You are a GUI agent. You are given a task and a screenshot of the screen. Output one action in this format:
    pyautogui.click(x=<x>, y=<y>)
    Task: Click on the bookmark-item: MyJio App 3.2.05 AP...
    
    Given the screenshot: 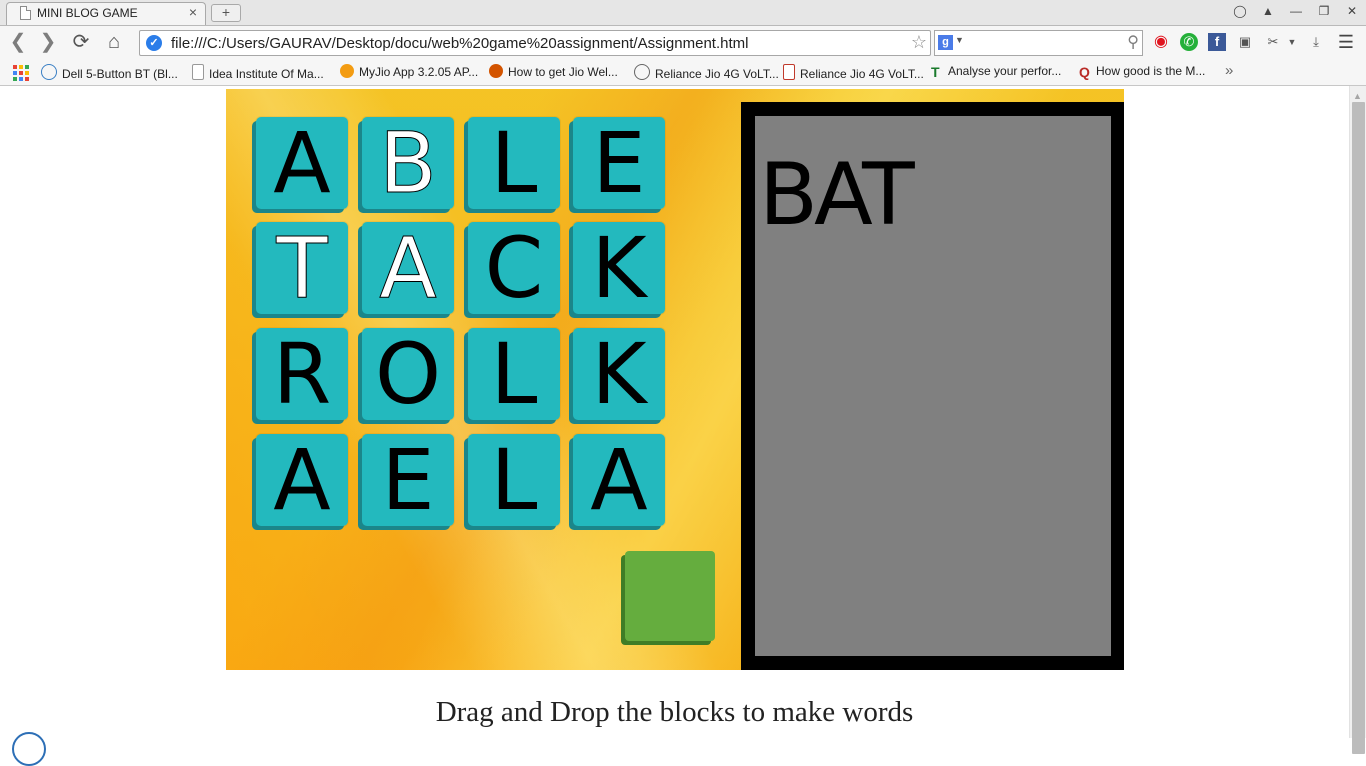 What is the action you would take?
    pyautogui.click(x=409, y=71)
    